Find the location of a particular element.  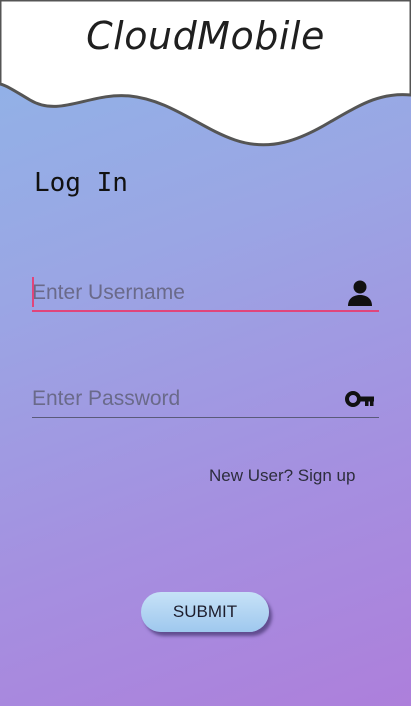

username-field is located at coordinates (205, 292).